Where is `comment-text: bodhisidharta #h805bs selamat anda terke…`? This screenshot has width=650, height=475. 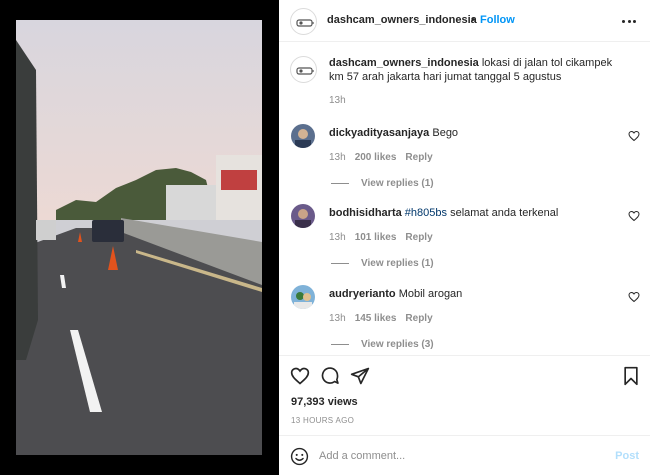
comment-text: bodhisidharta #h805bs selamat anda terke… is located at coordinates (443, 213).